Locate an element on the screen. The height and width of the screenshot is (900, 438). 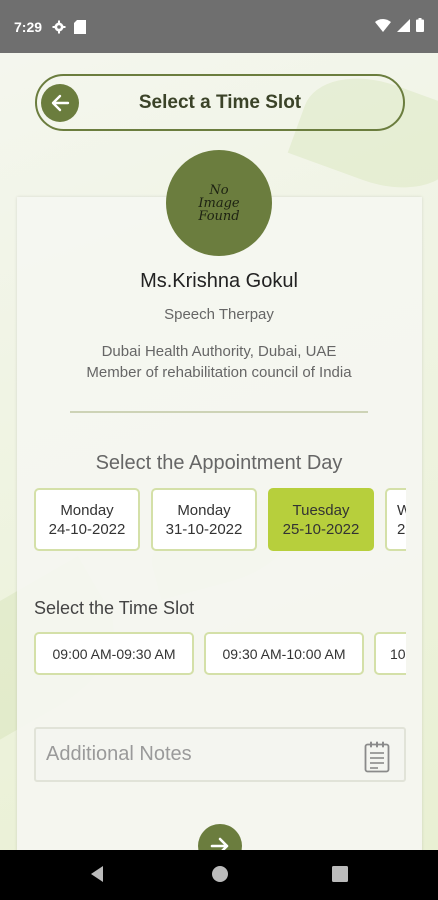
time-slot-title: Select the Time Slot is located at coordinates (114, 608).